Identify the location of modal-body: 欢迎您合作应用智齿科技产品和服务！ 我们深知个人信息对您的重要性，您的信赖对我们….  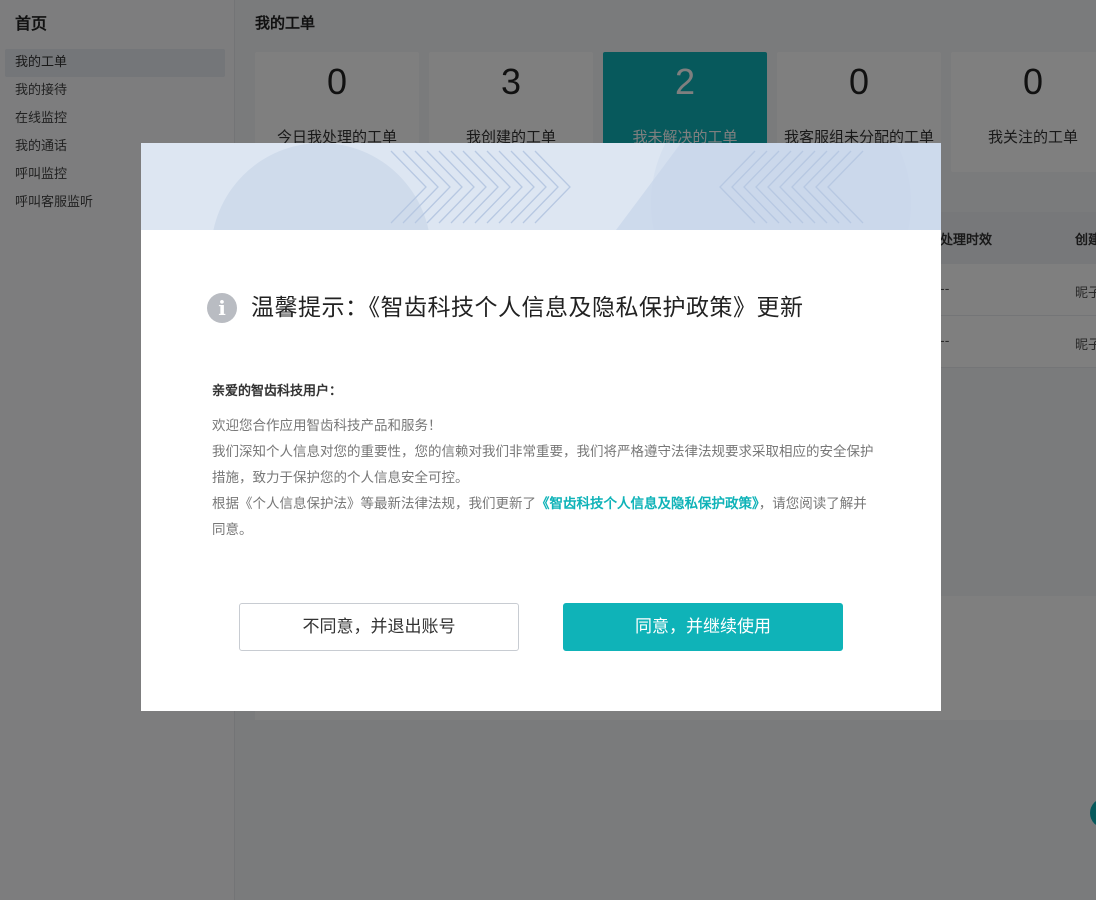
(546, 478).